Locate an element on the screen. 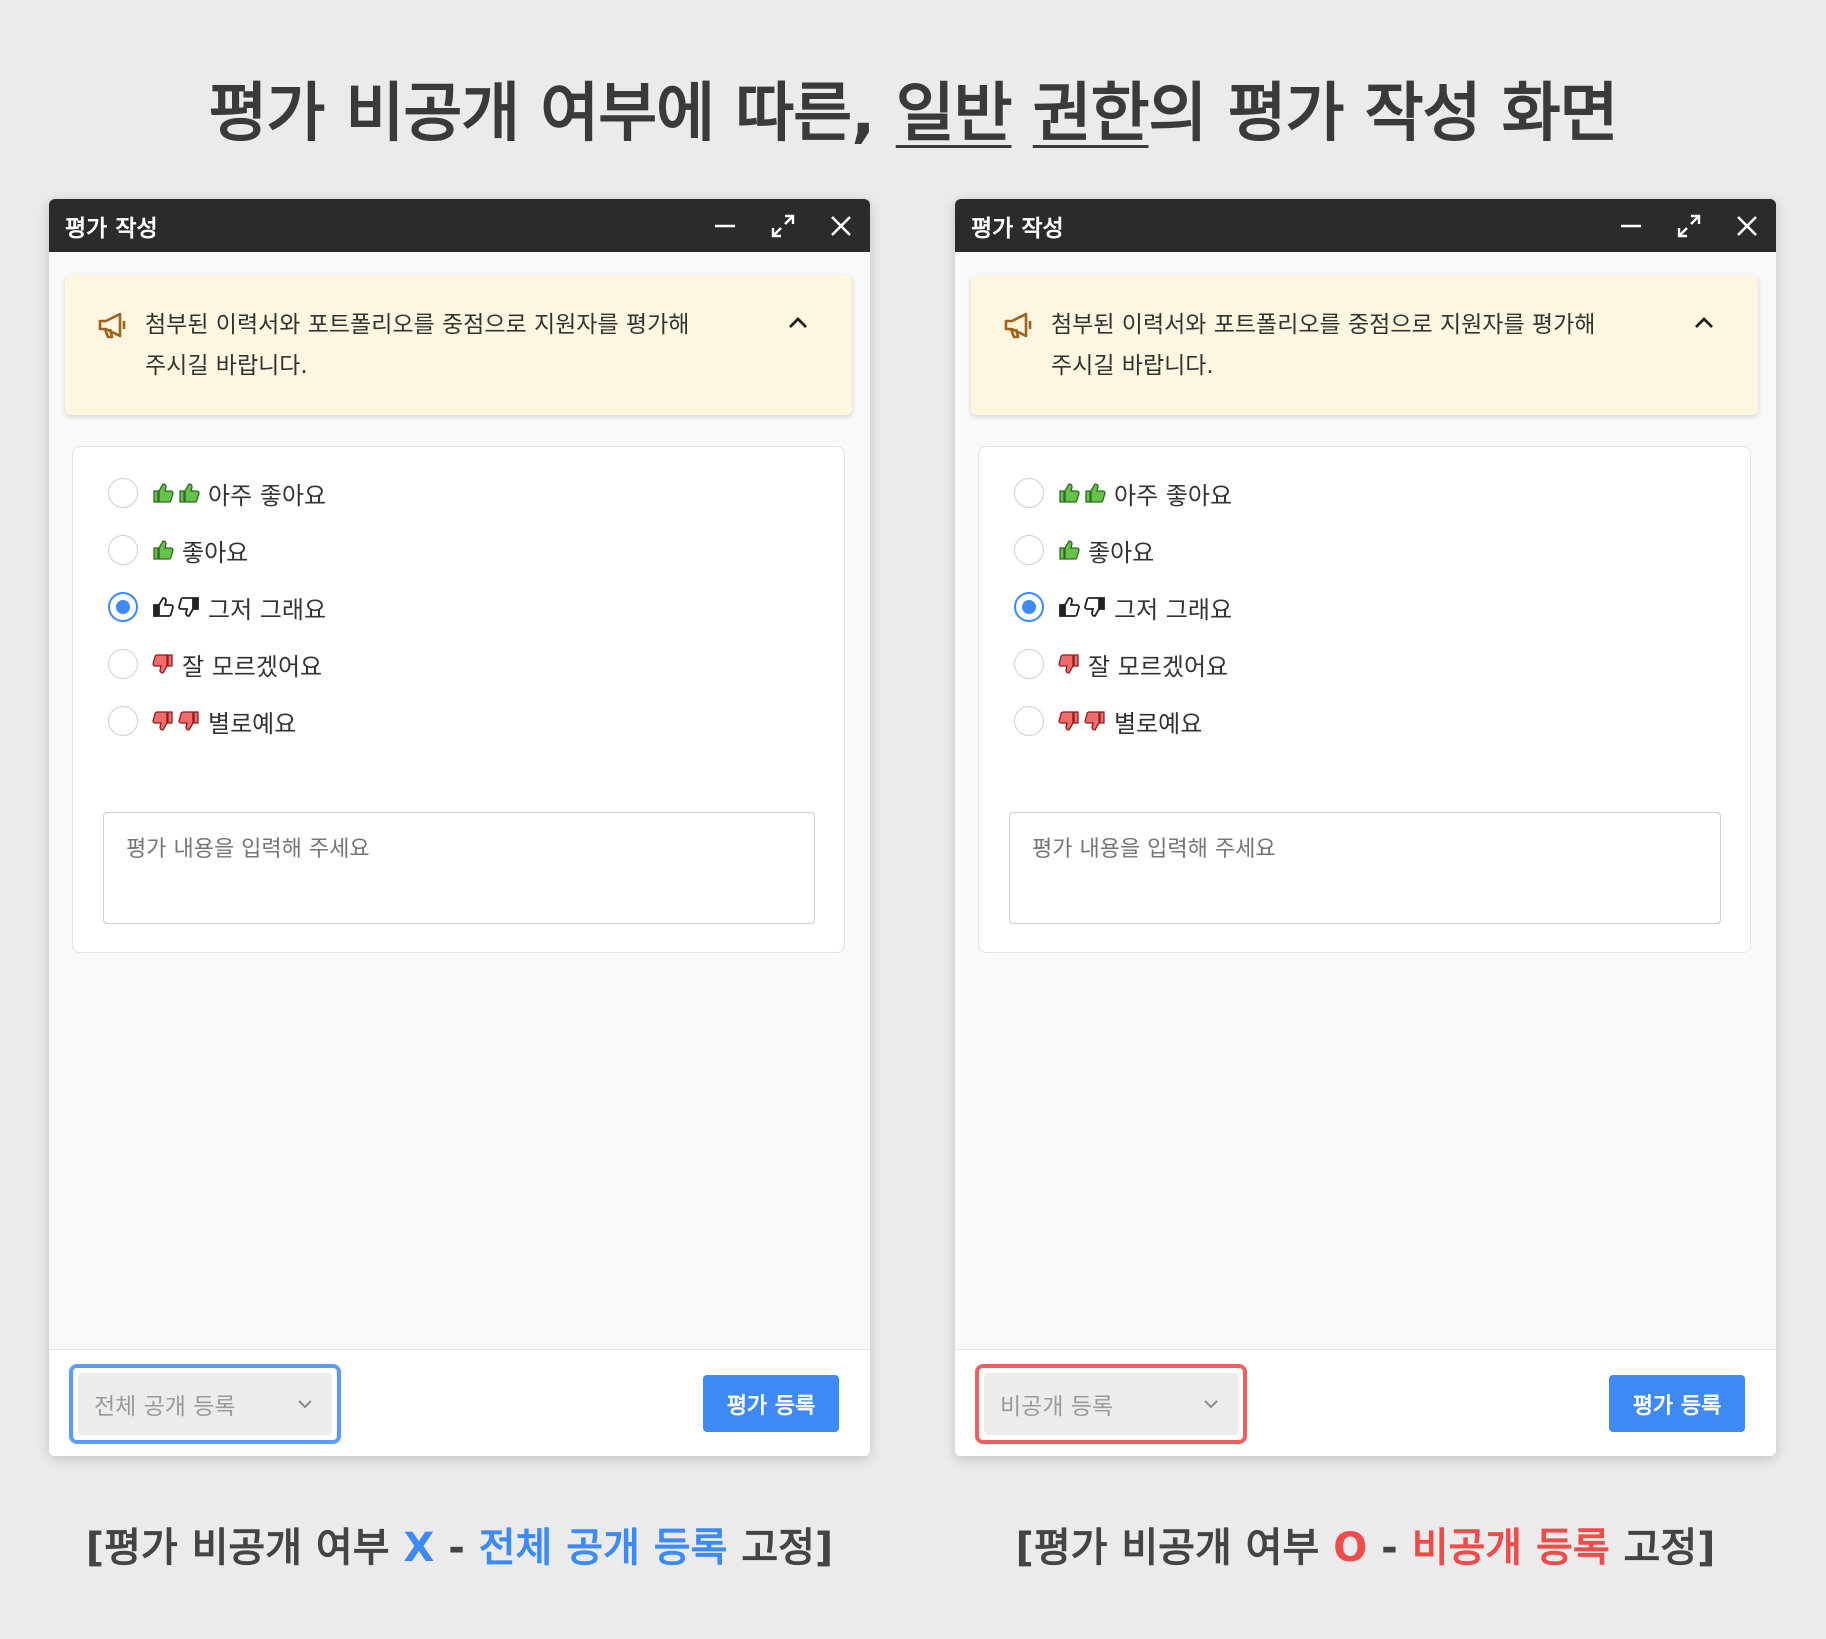 Image resolution: width=1826 pixels, height=1639 pixels. visibility-select: 전체 공개 등록 is located at coordinates (205, 1404).